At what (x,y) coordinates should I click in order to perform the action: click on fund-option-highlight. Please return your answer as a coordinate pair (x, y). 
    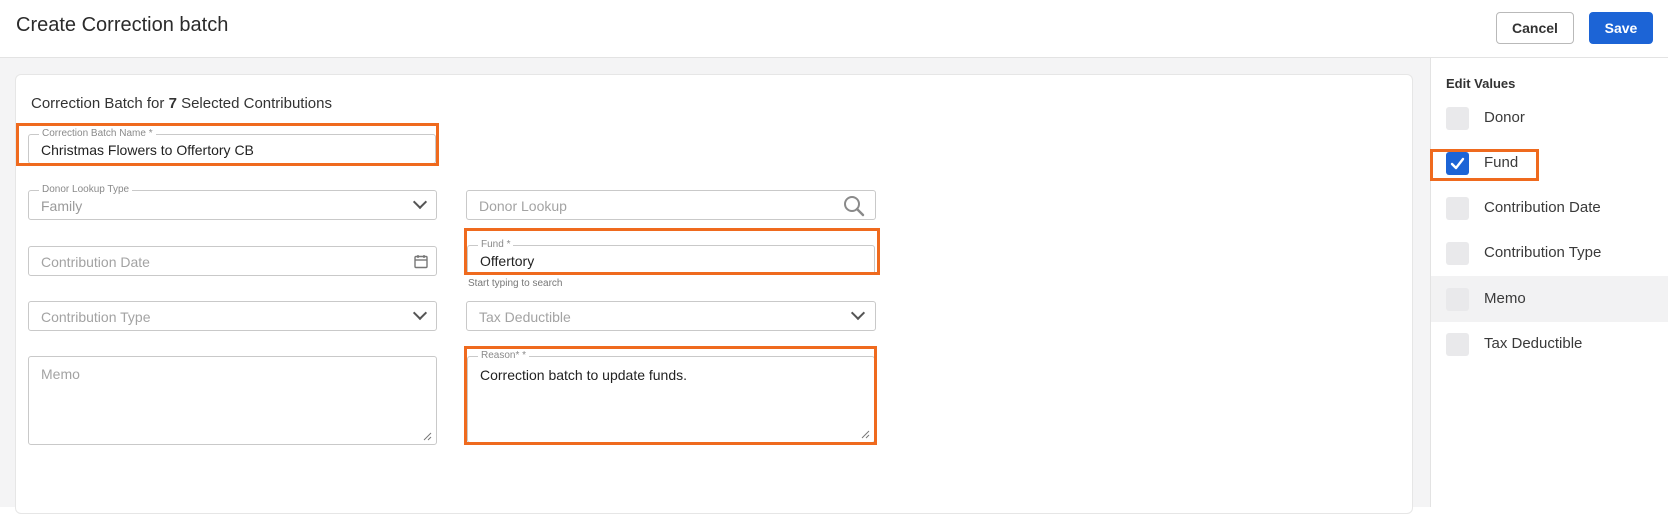
    Looking at the image, I should click on (1484, 165).